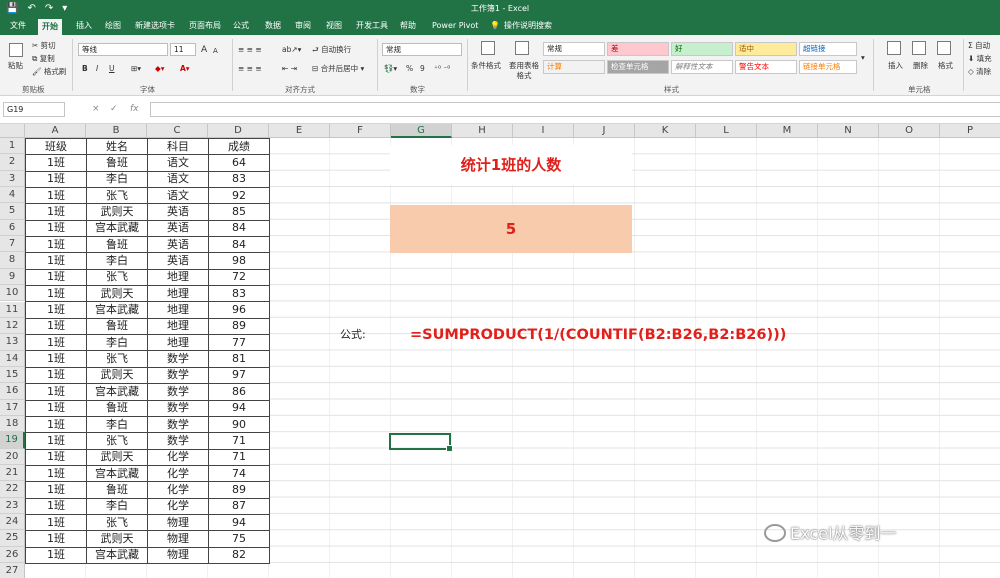  What do you see at coordinates (511, 165) in the screenshot?
I see `count-title-cell: 统计1班的人数` at bounding box center [511, 165].